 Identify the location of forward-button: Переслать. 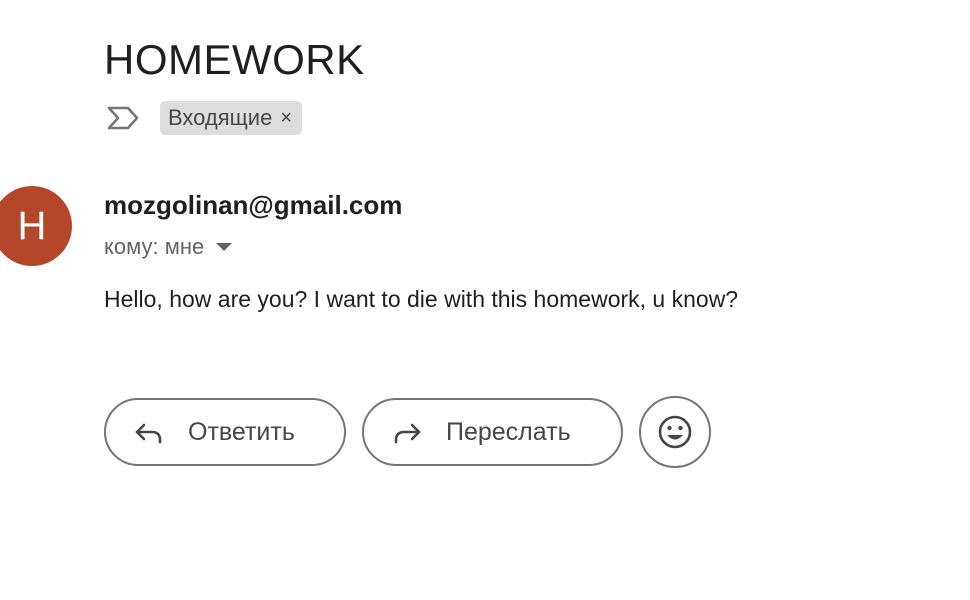
(492, 432).